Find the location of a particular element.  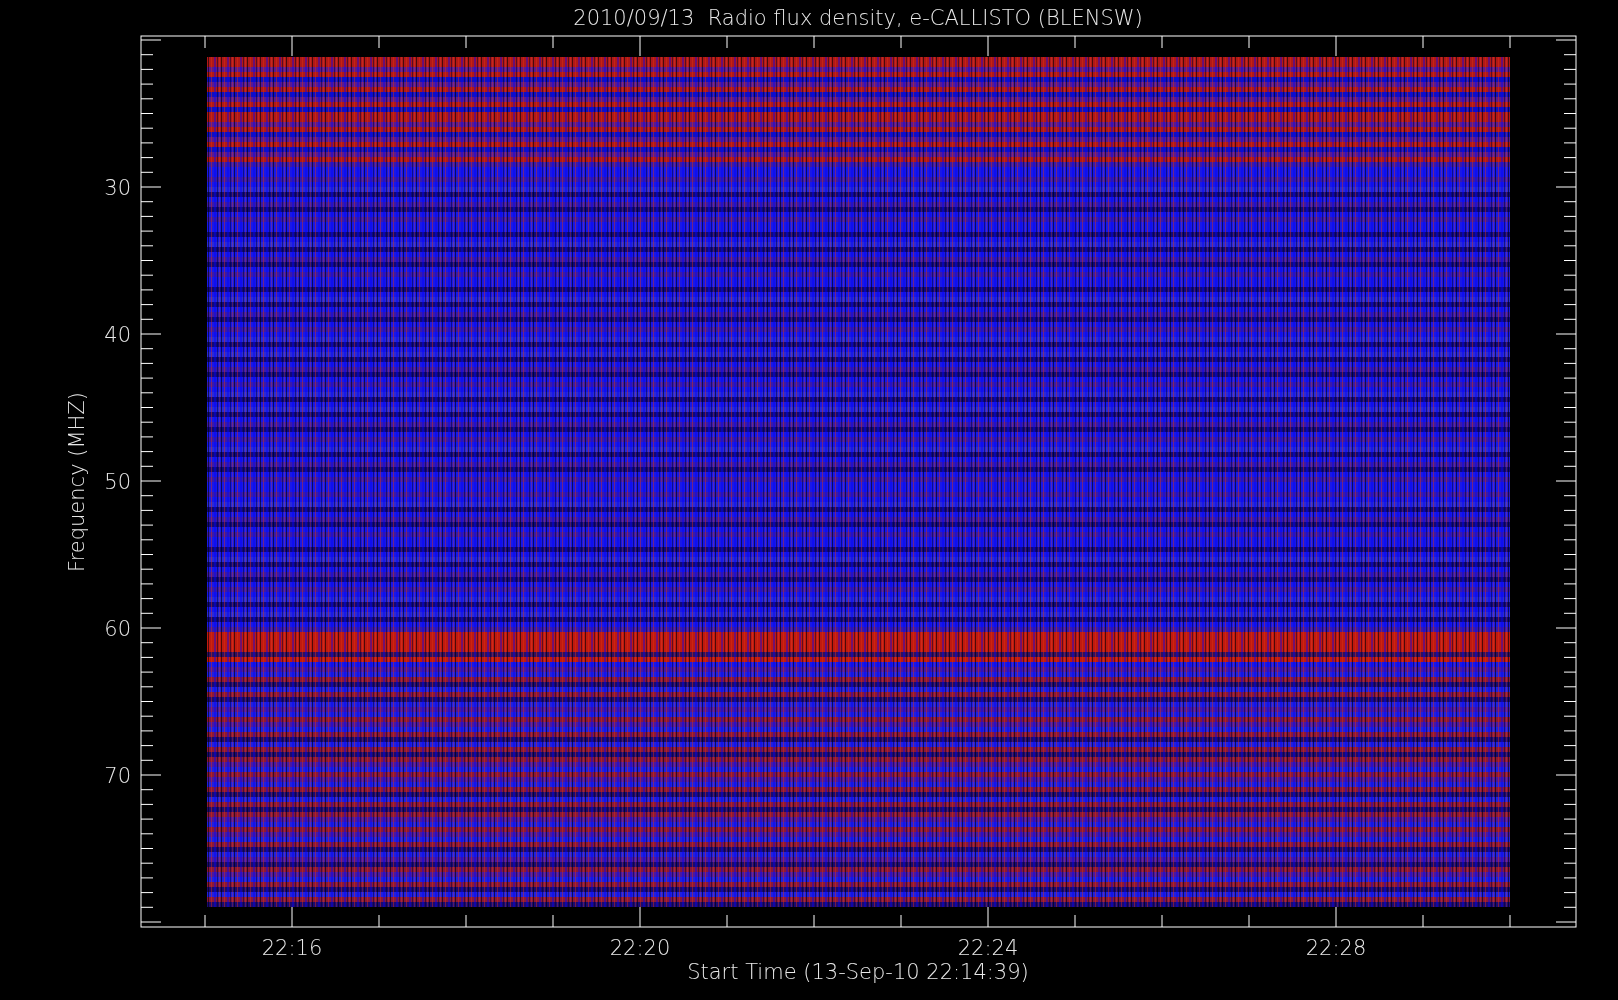

y-axis-label: Frequency (MHZ) is located at coordinates (77, 482).